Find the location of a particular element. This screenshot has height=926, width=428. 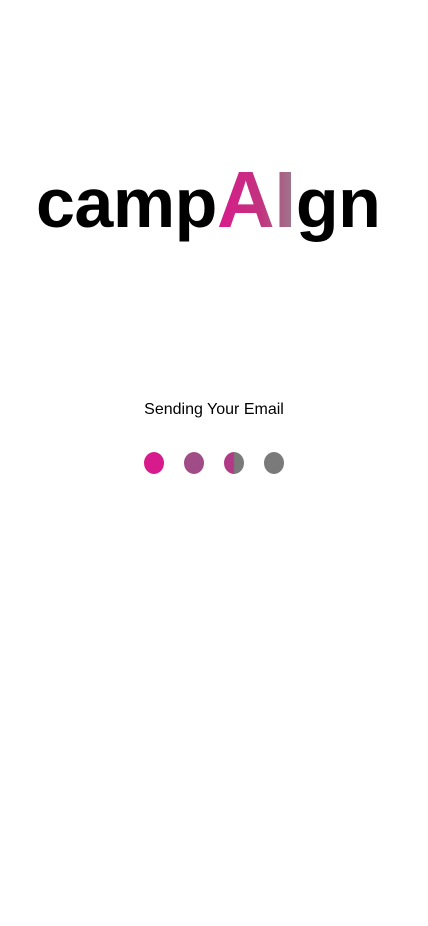

status-message: Sending Your Email is located at coordinates (214, 409).